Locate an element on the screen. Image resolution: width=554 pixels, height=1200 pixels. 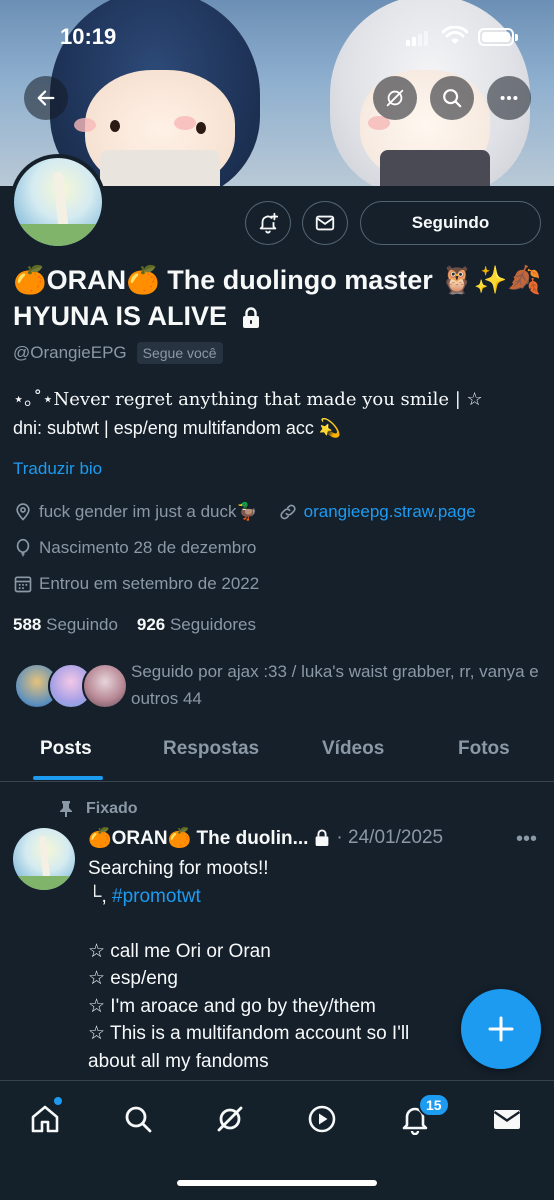
arrow-left-icon is located at coordinates (46, 98).